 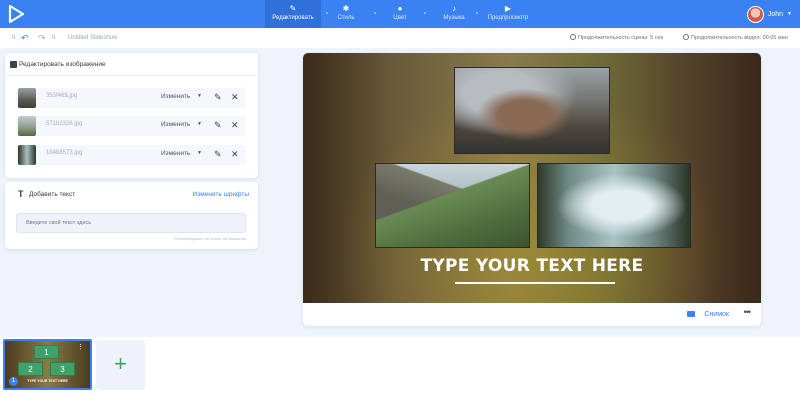 I want to click on slide-headline: TYPE YOUR TEXT HERE, so click(x=532, y=266).